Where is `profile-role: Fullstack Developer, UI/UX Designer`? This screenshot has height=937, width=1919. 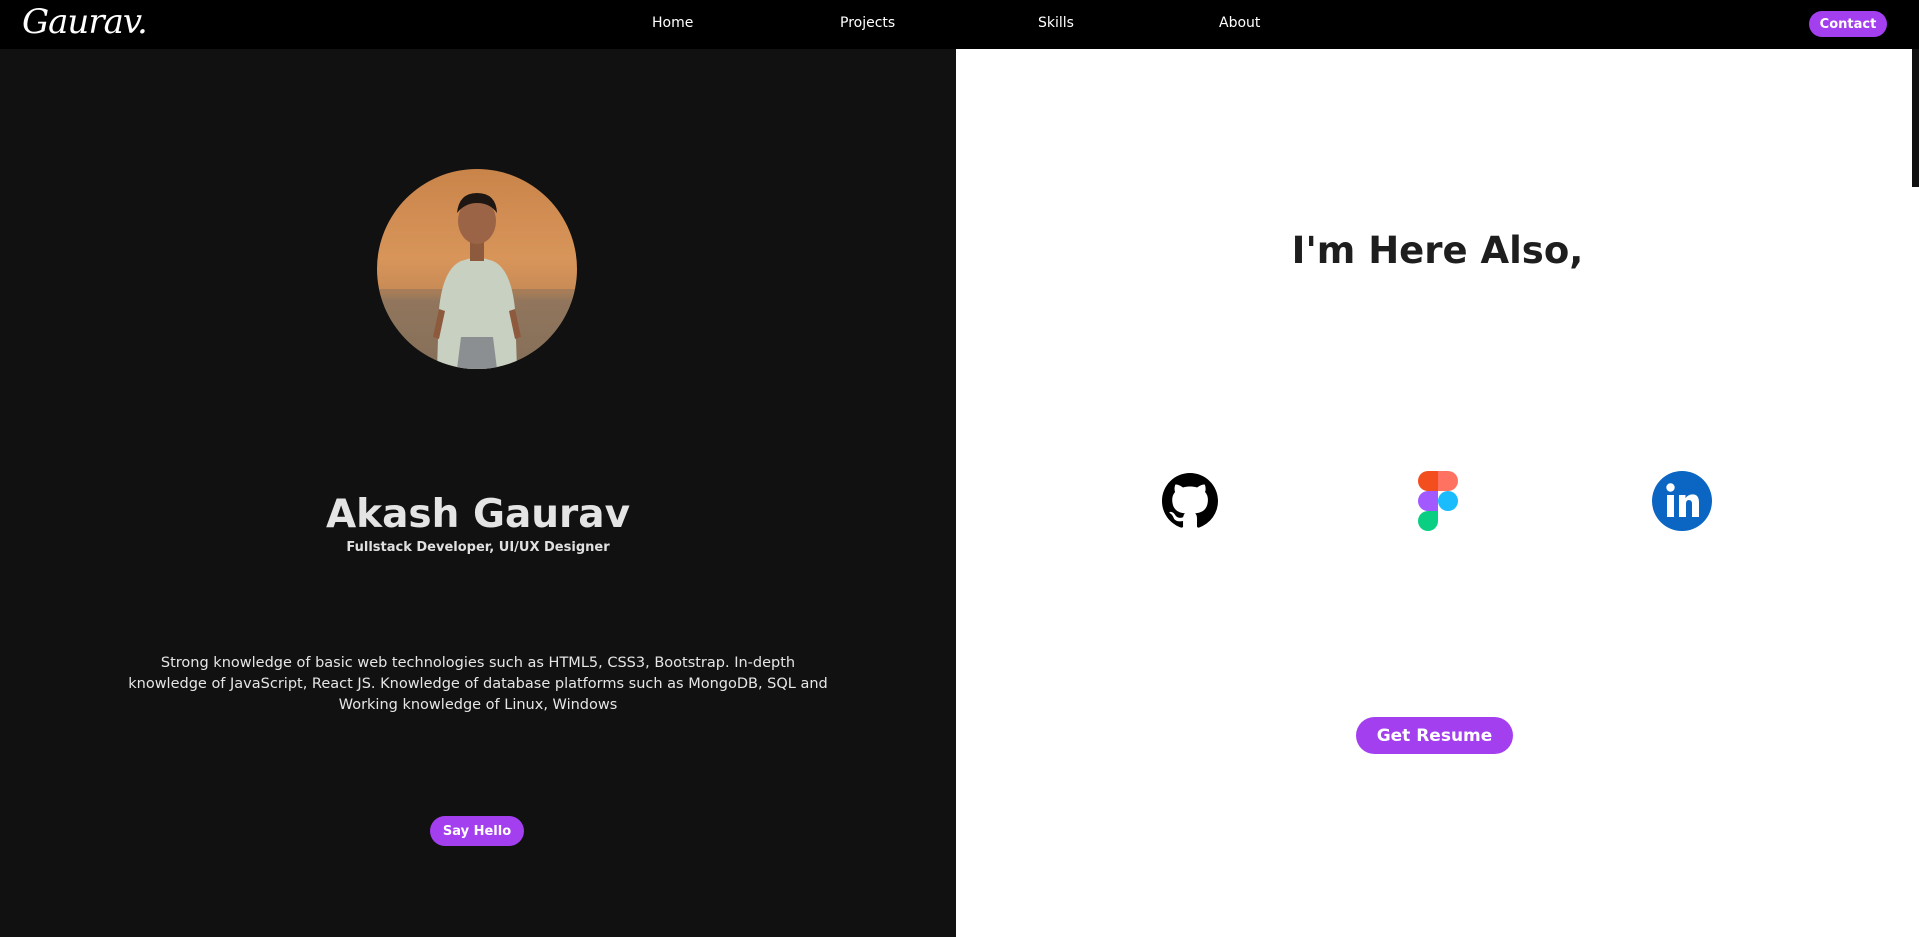
profile-role: Fullstack Developer, UI/UX Designer is located at coordinates (478, 547).